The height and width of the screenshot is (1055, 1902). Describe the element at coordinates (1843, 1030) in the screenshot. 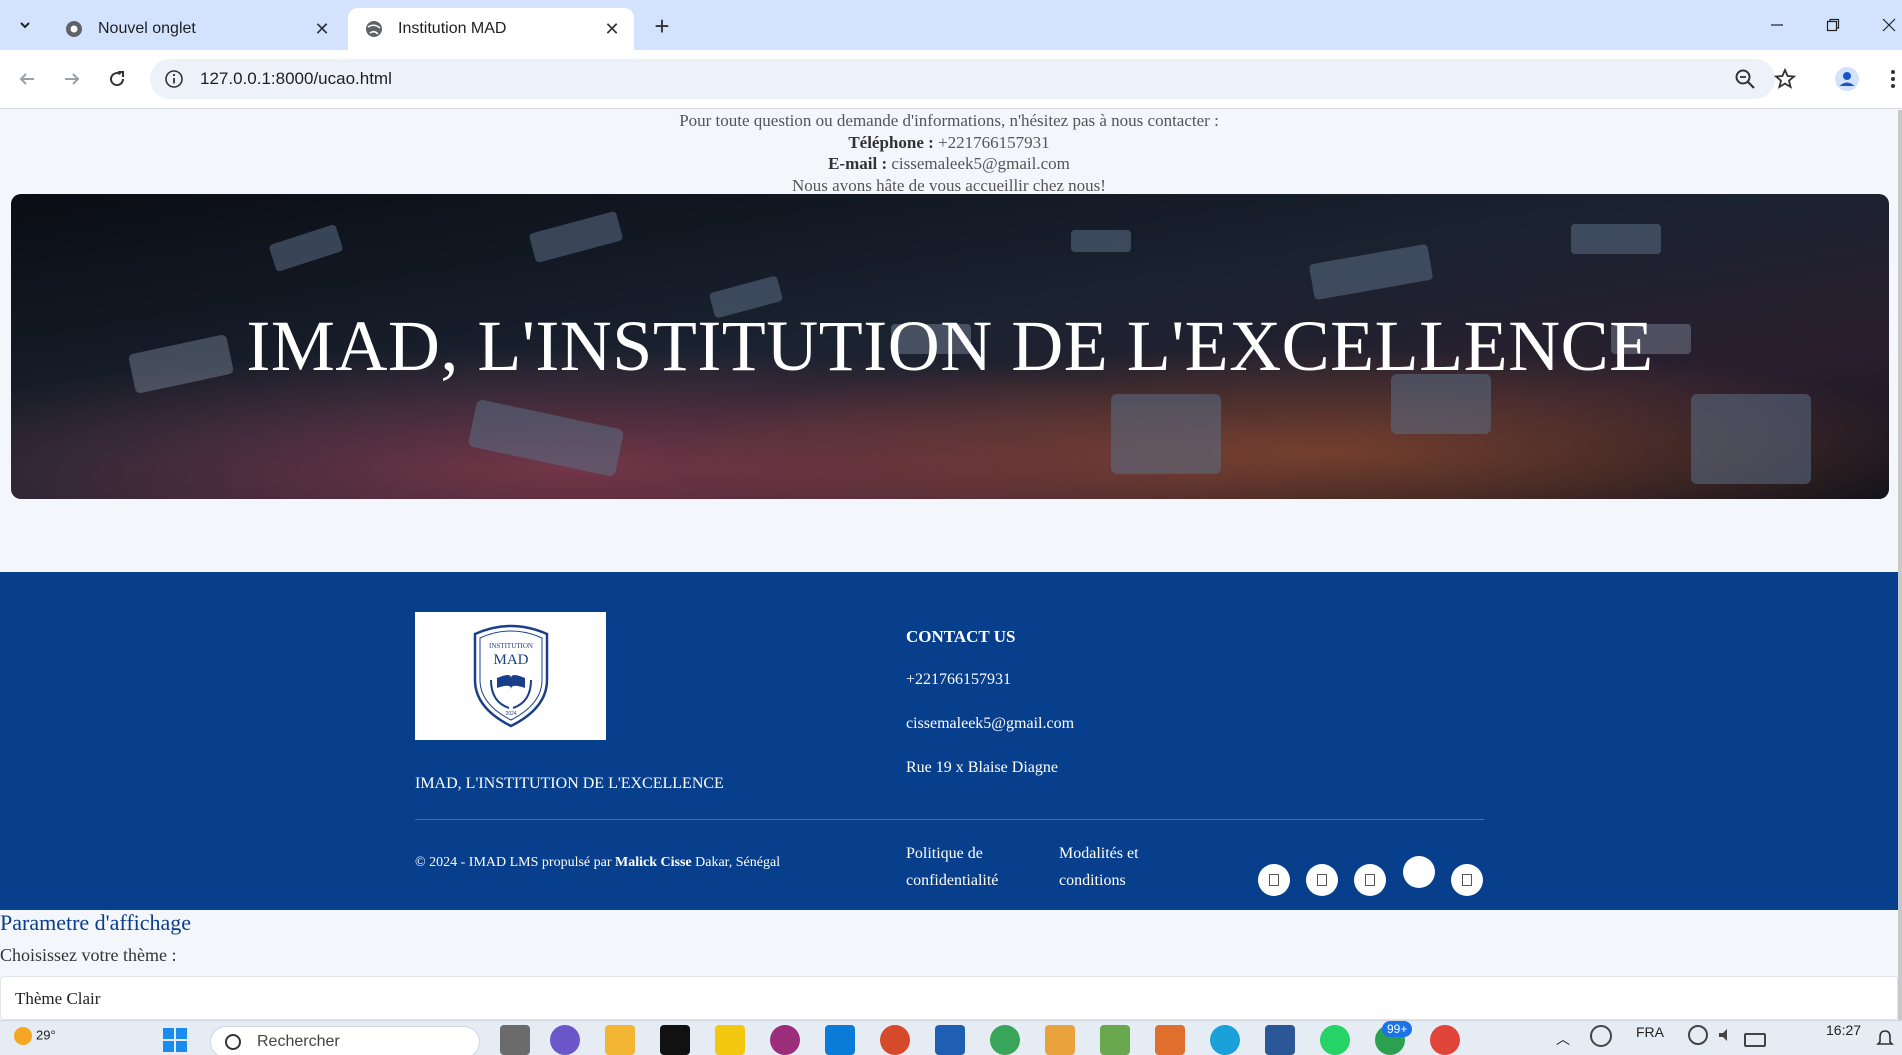

I see `clock-time: 16:27` at that location.